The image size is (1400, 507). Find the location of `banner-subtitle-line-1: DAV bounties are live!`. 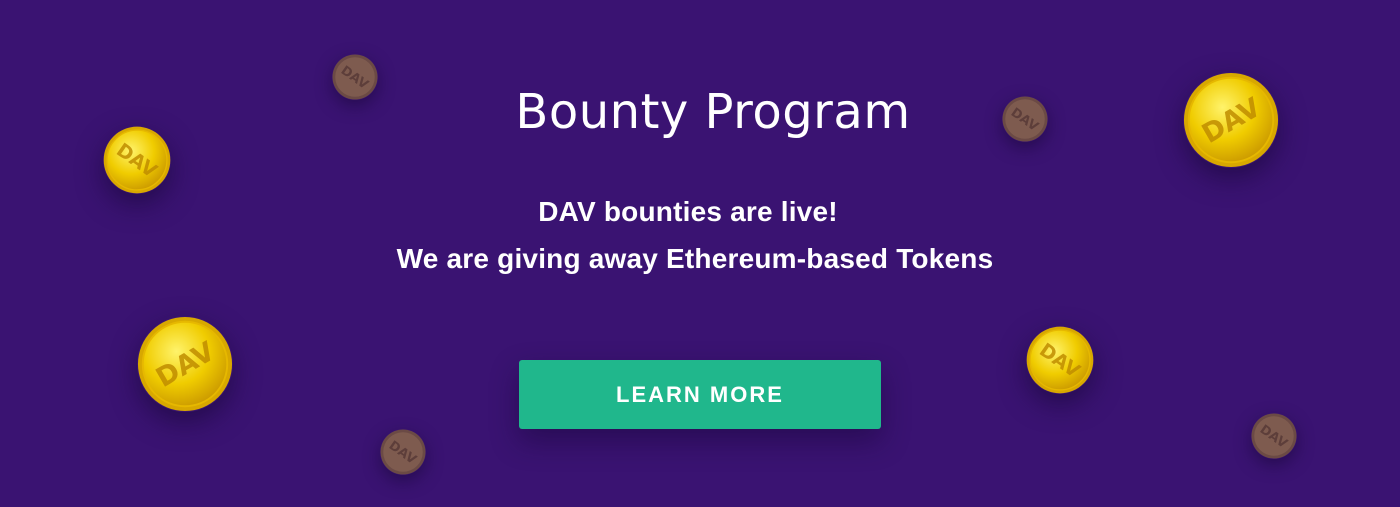

banner-subtitle-line-1: DAV bounties are live! is located at coordinates (688, 211).